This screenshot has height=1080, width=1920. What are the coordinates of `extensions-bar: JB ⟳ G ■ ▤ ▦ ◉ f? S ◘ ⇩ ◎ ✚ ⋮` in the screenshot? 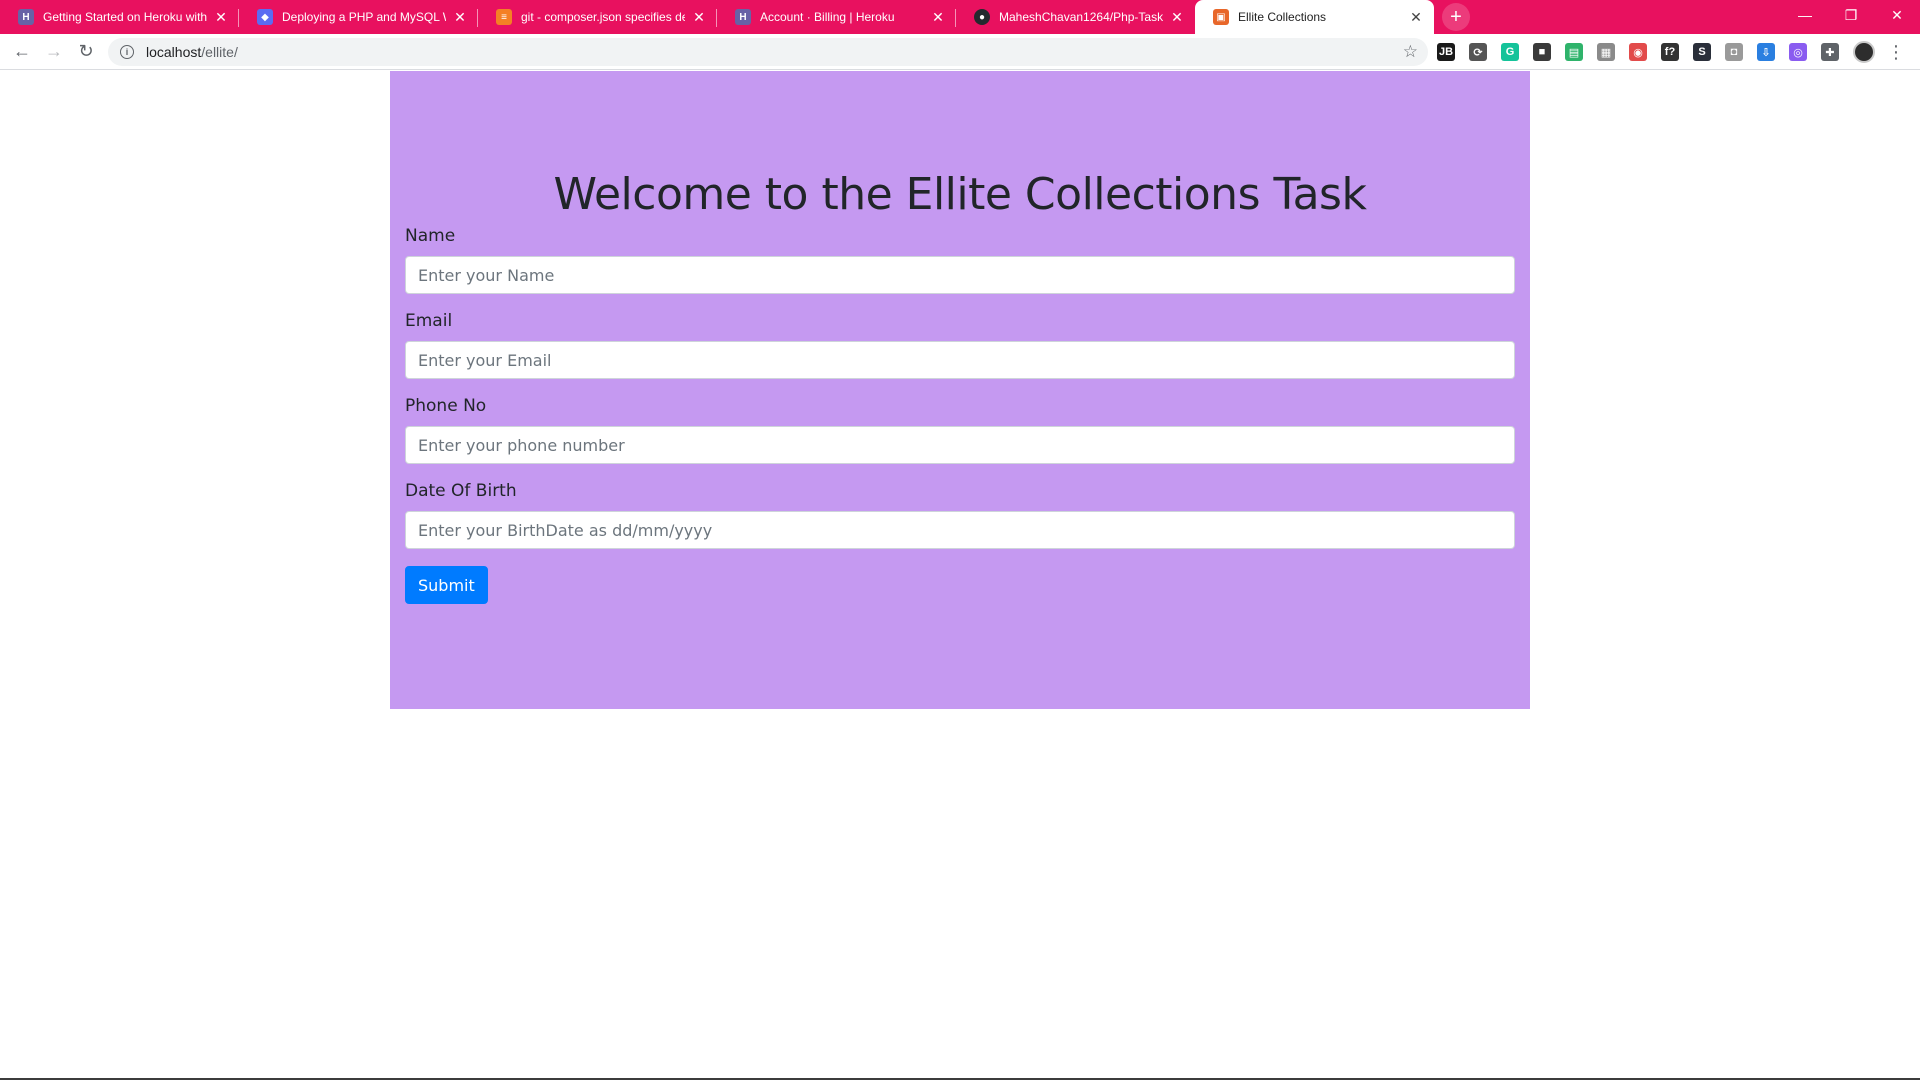 It's located at (1671, 52).